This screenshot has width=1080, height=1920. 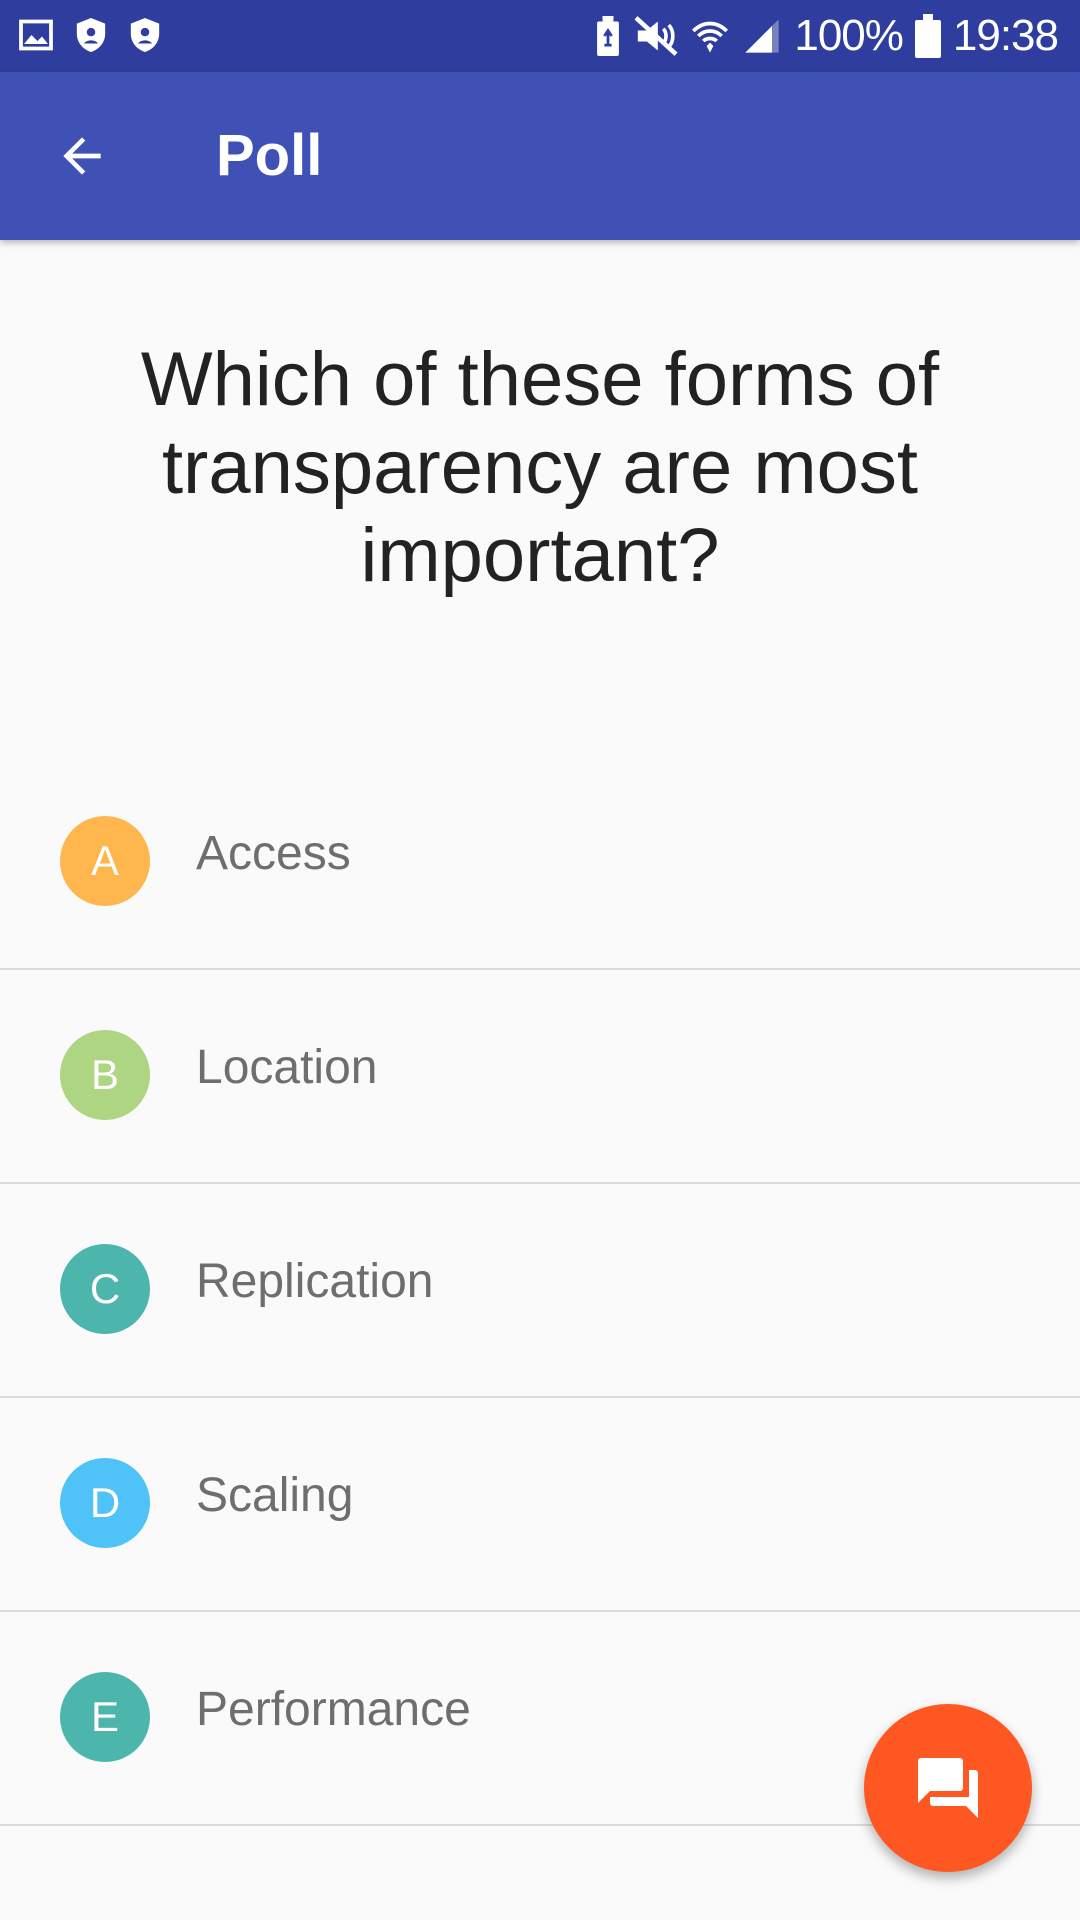 What do you see at coordinates (762, 36) in the screenshot?
I see `signal-icon` at bounding box center [762, 36].